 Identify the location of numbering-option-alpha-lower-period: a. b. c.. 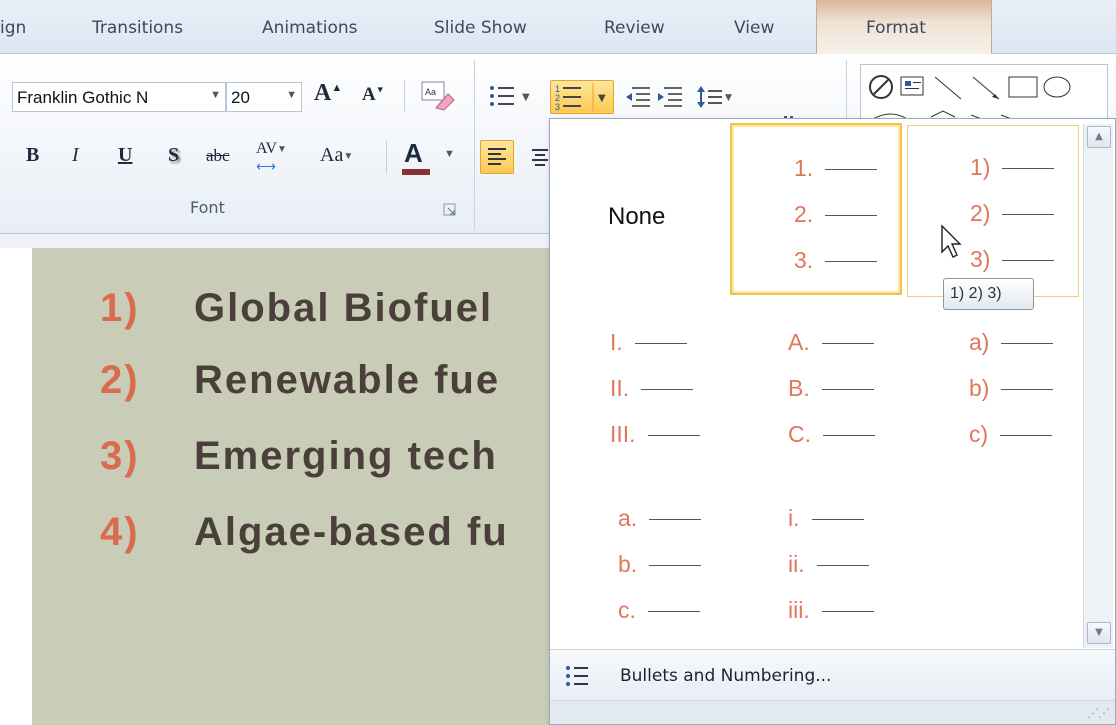
(642, 567).